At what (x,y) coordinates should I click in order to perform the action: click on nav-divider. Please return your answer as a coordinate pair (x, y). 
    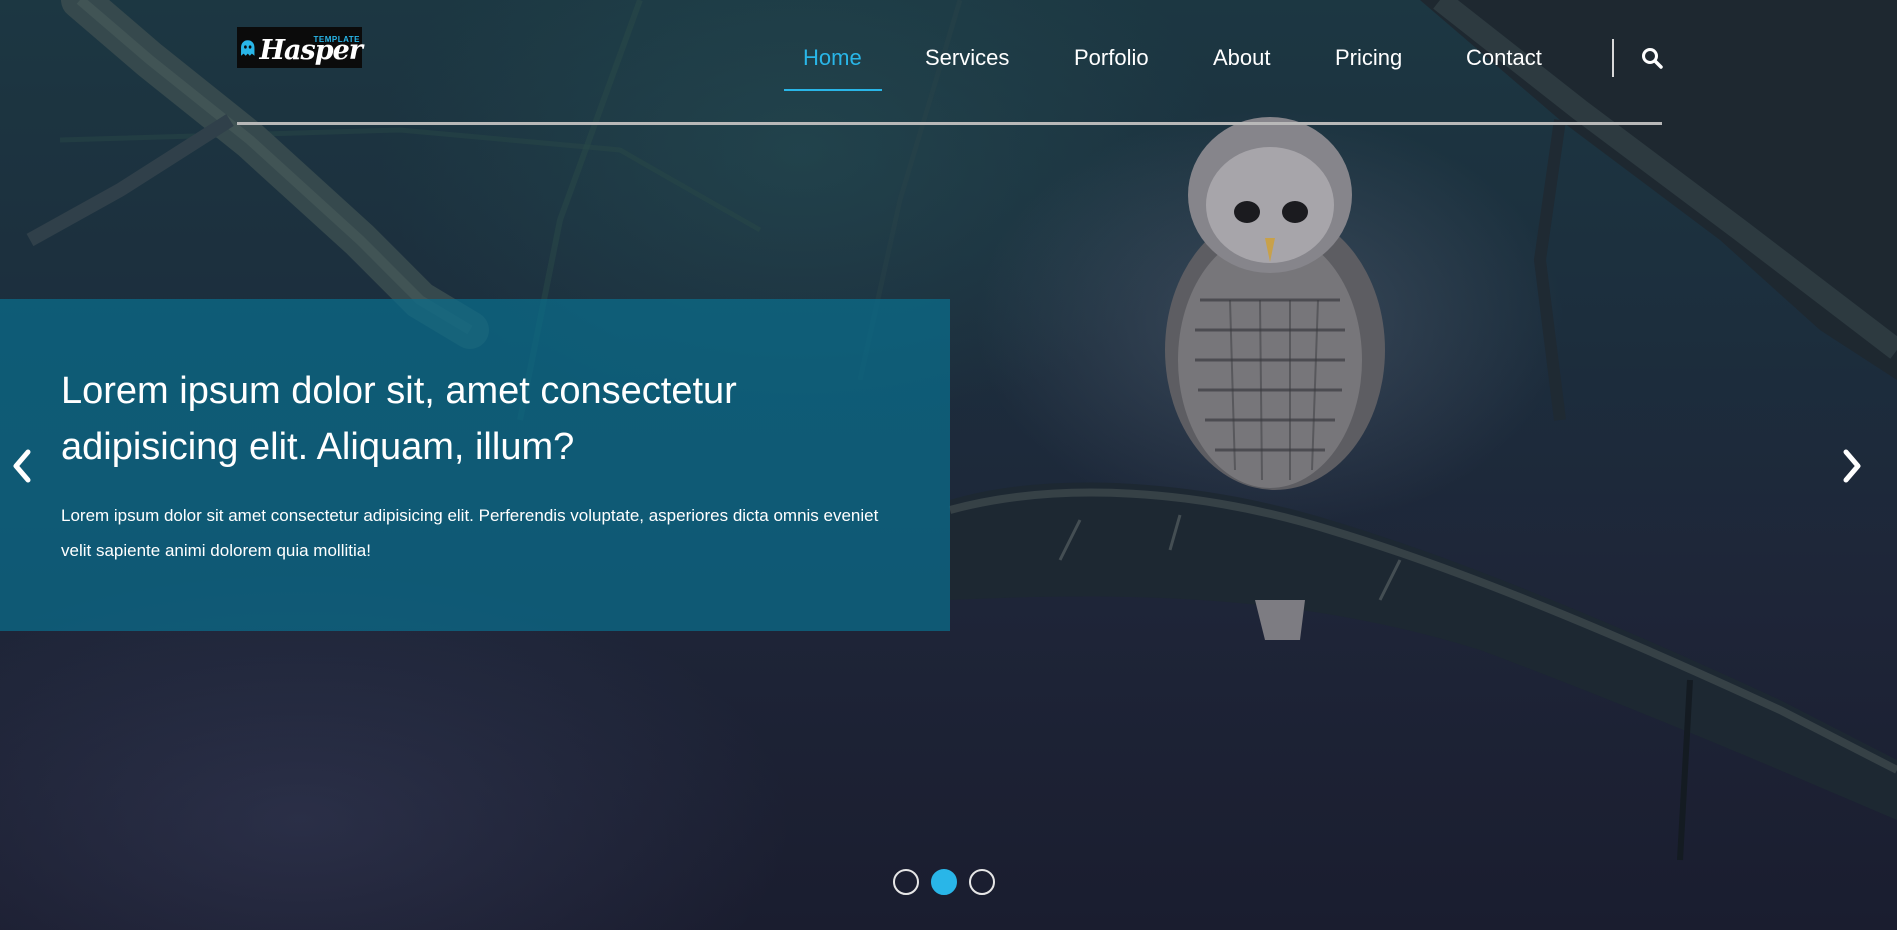
    Looking at the image, I should click on (1613, 58).